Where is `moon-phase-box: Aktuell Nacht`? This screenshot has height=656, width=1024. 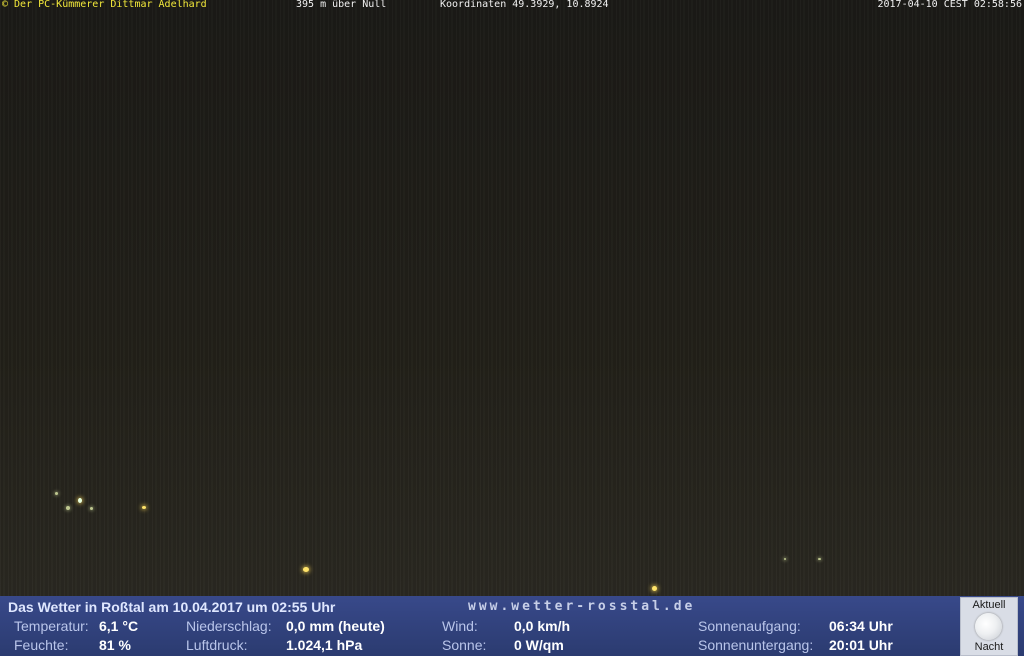 moon-phase-box: Aktuell Nacht is located at coordinates (989, 626).